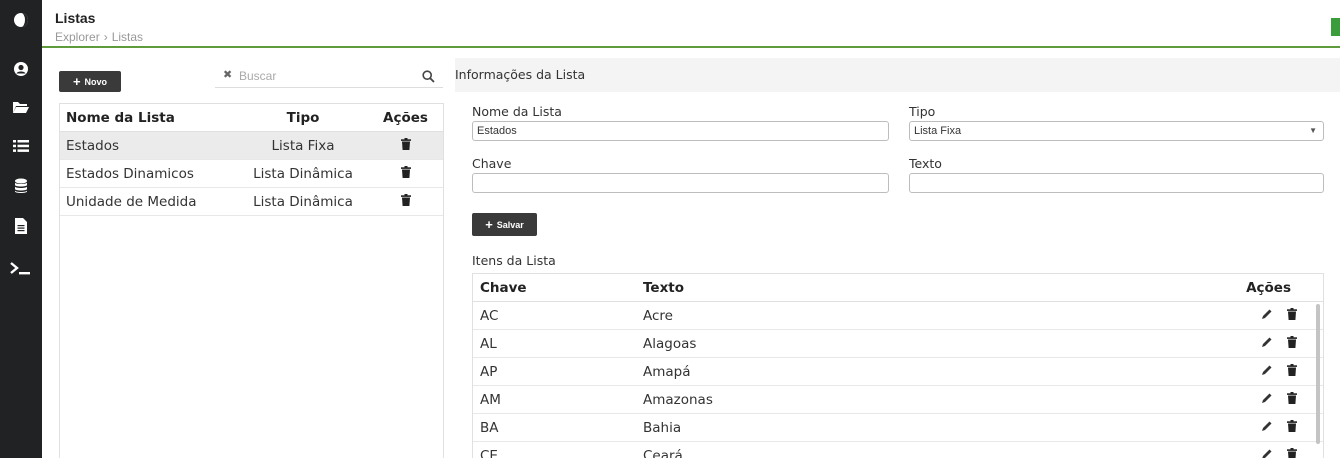 Image resolution: width=1340 pixels, height=458 pixels. I want to click on chave-label: Chave, so click(492, 163).